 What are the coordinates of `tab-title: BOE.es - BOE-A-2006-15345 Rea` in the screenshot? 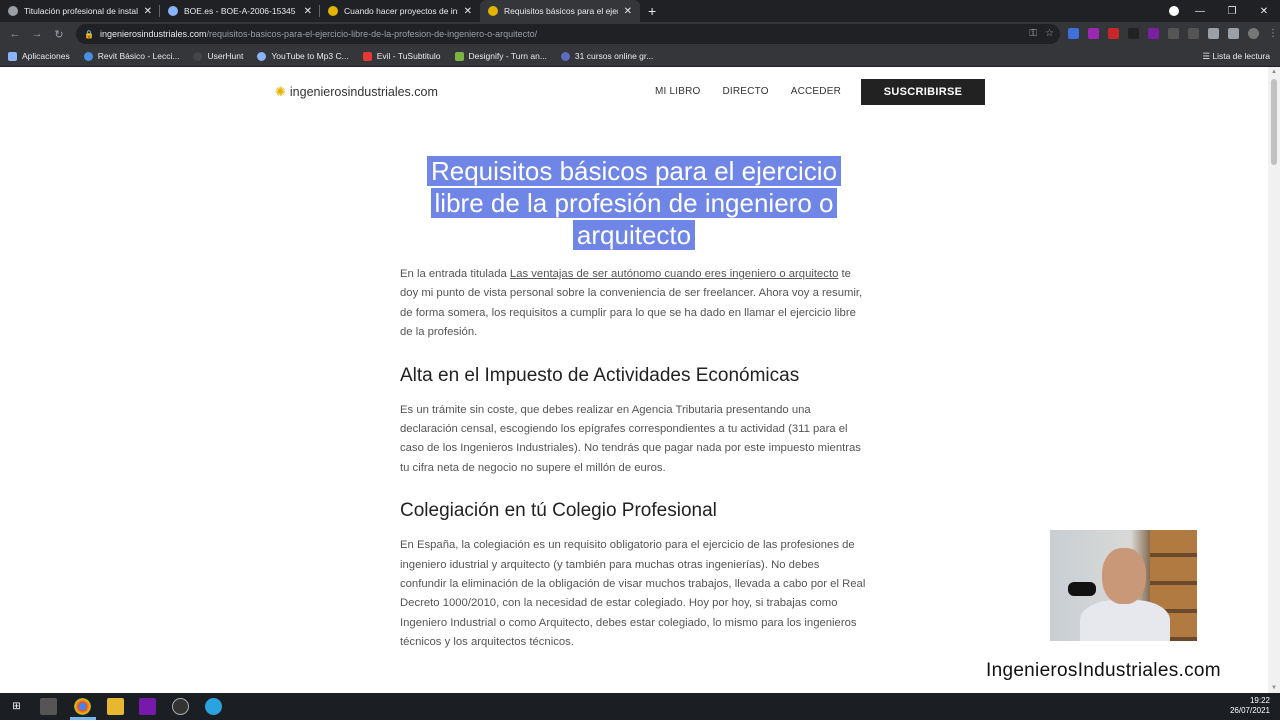 It's located at (241, 11).